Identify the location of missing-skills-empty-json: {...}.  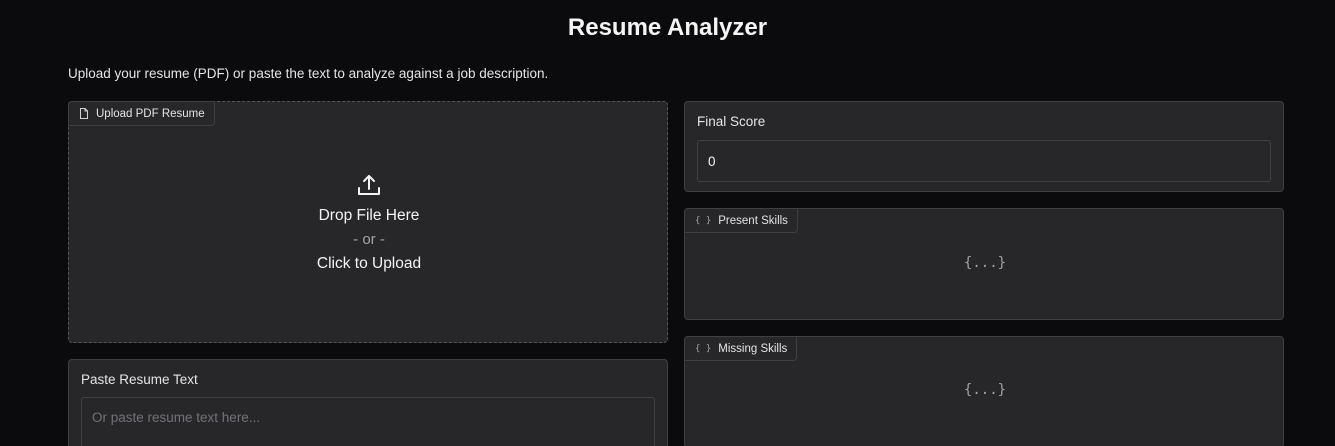
(985, 390).